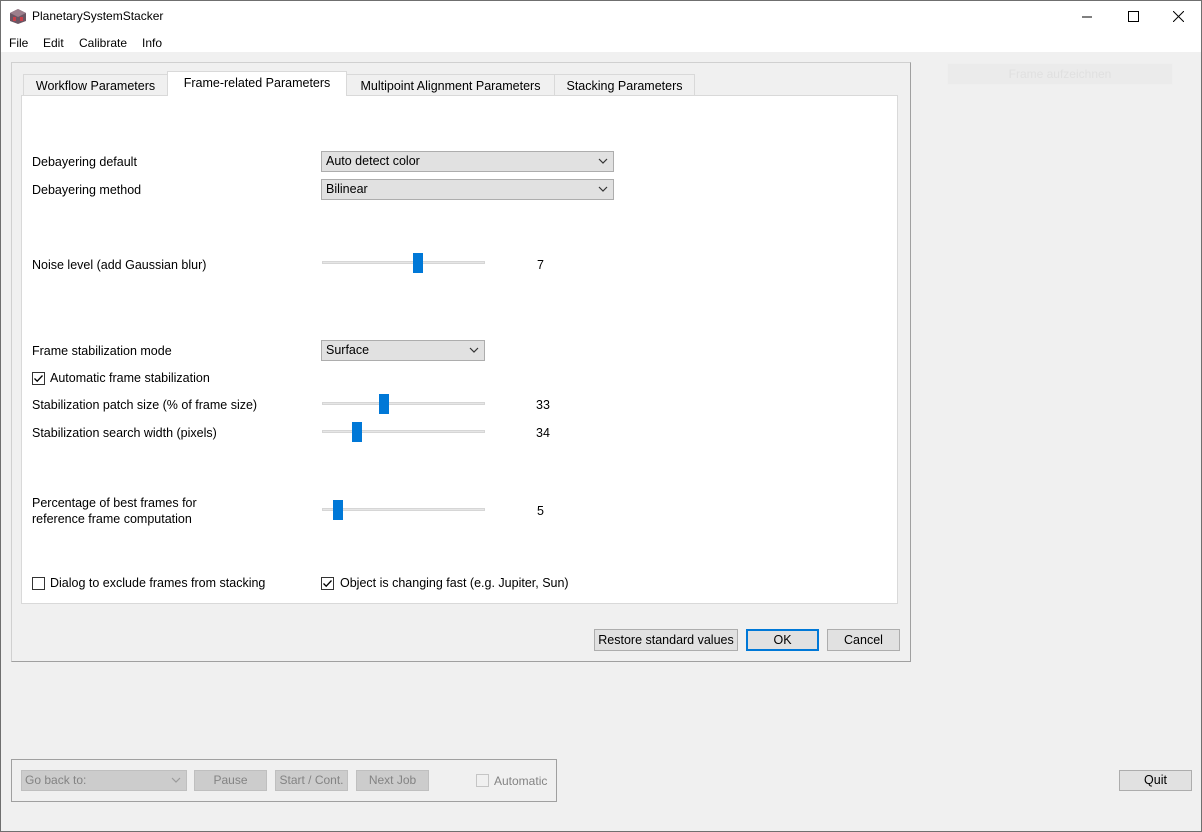 Image resolution: width=1202 pixels, height=832 pixels. What do you see at coordinates (666, 640) in the screenshot?
I see `restore-defaults-button: Restore standard values` at bounding box center [666, 640].